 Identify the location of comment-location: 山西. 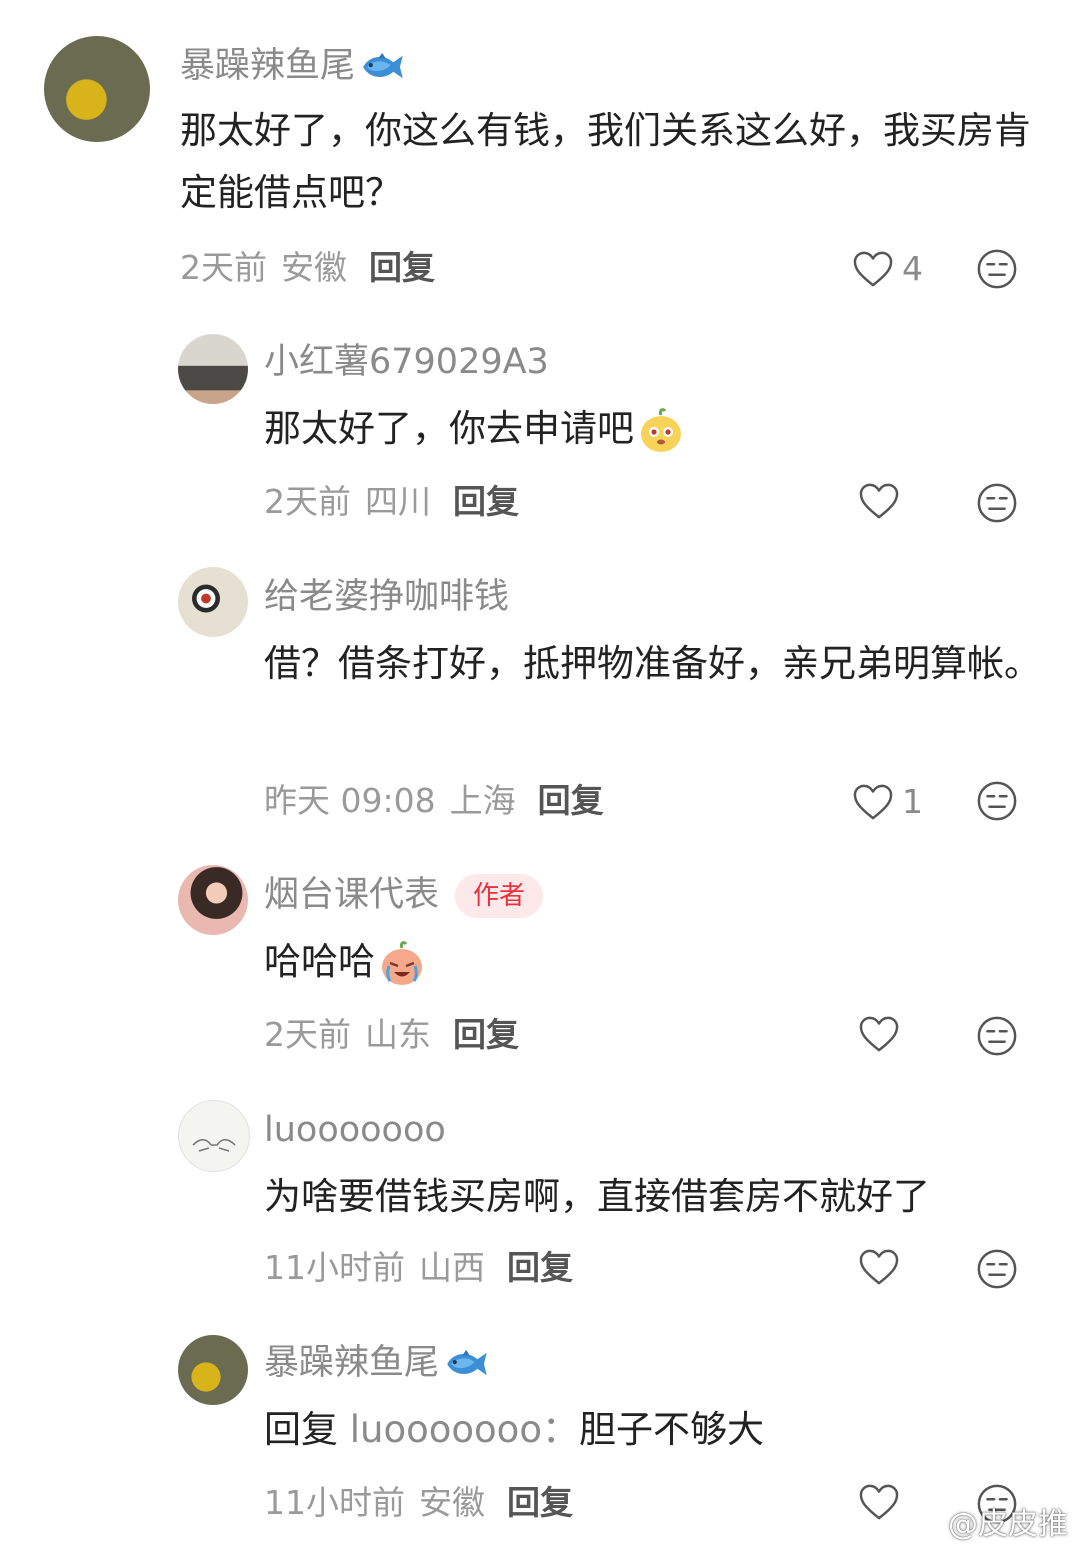
(452, 1267).